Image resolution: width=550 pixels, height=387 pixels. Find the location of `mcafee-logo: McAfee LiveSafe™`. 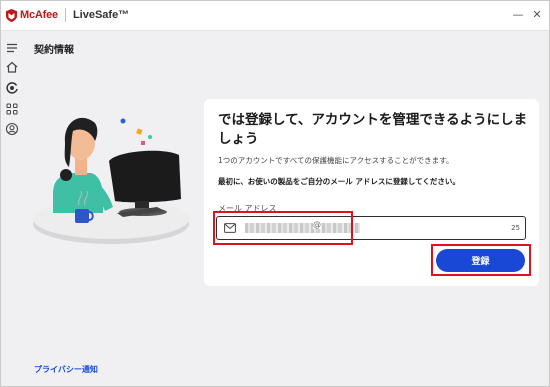

mcafee-logo: McAfee LiveSafe™ is located at coordinates (67, 15).